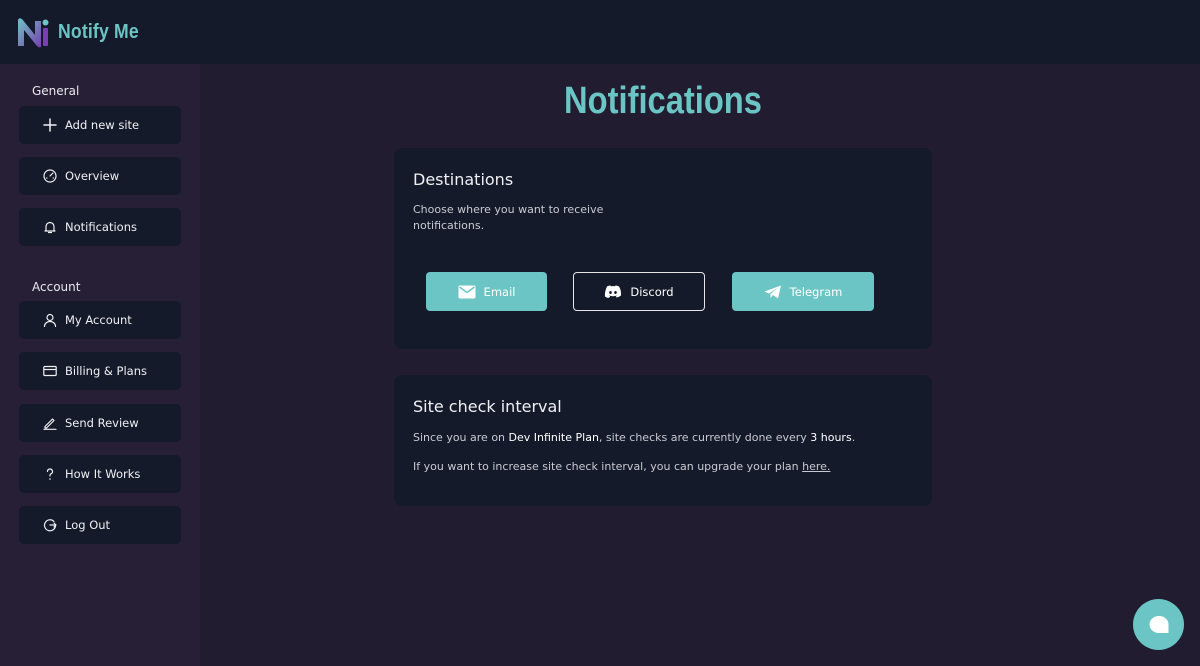  I want to click on sidebar-item-label: Send Review, so click(102, 423).